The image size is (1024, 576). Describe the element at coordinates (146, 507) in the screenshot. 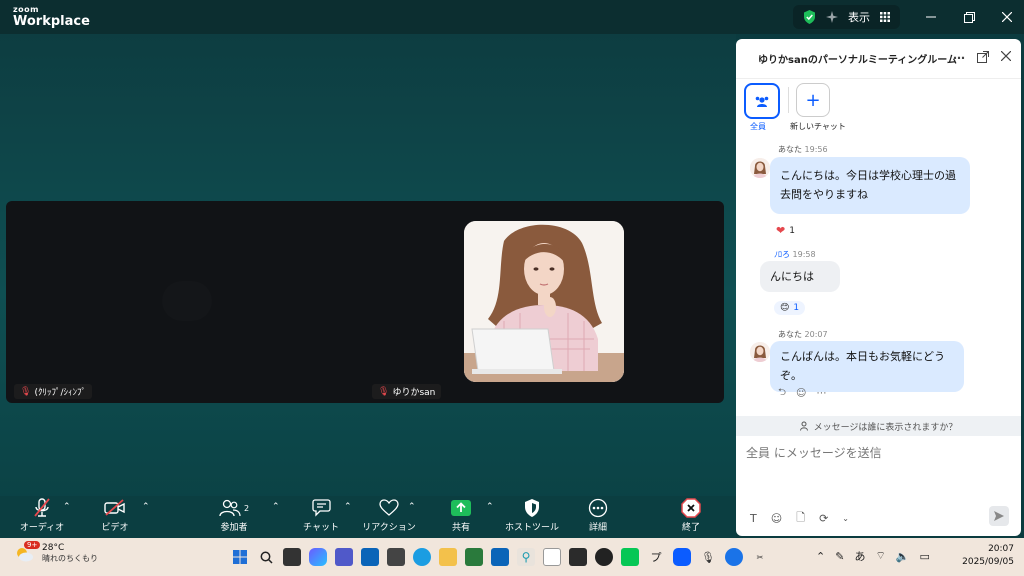

I see `video-options-chevron-icon: ⌃` at that location.